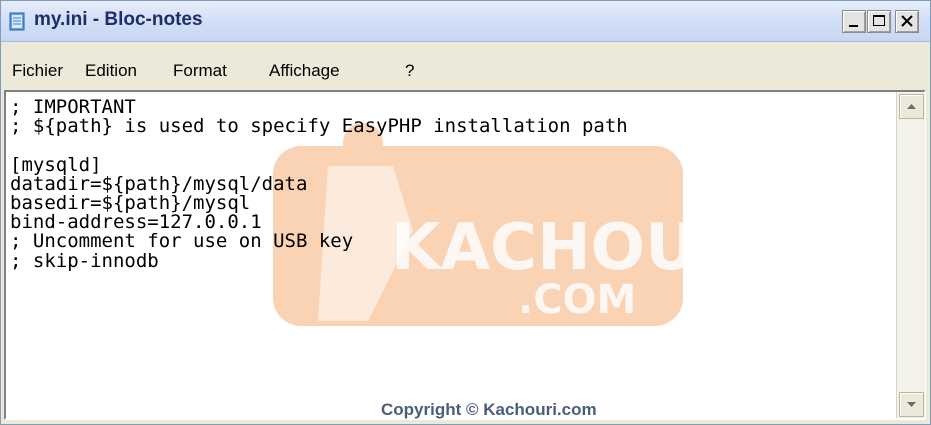 The height and width of the screenshot is (425, 931). Describe the element at coordinates (854, 21) in the screenshot. I see `minimize-button` at that location.